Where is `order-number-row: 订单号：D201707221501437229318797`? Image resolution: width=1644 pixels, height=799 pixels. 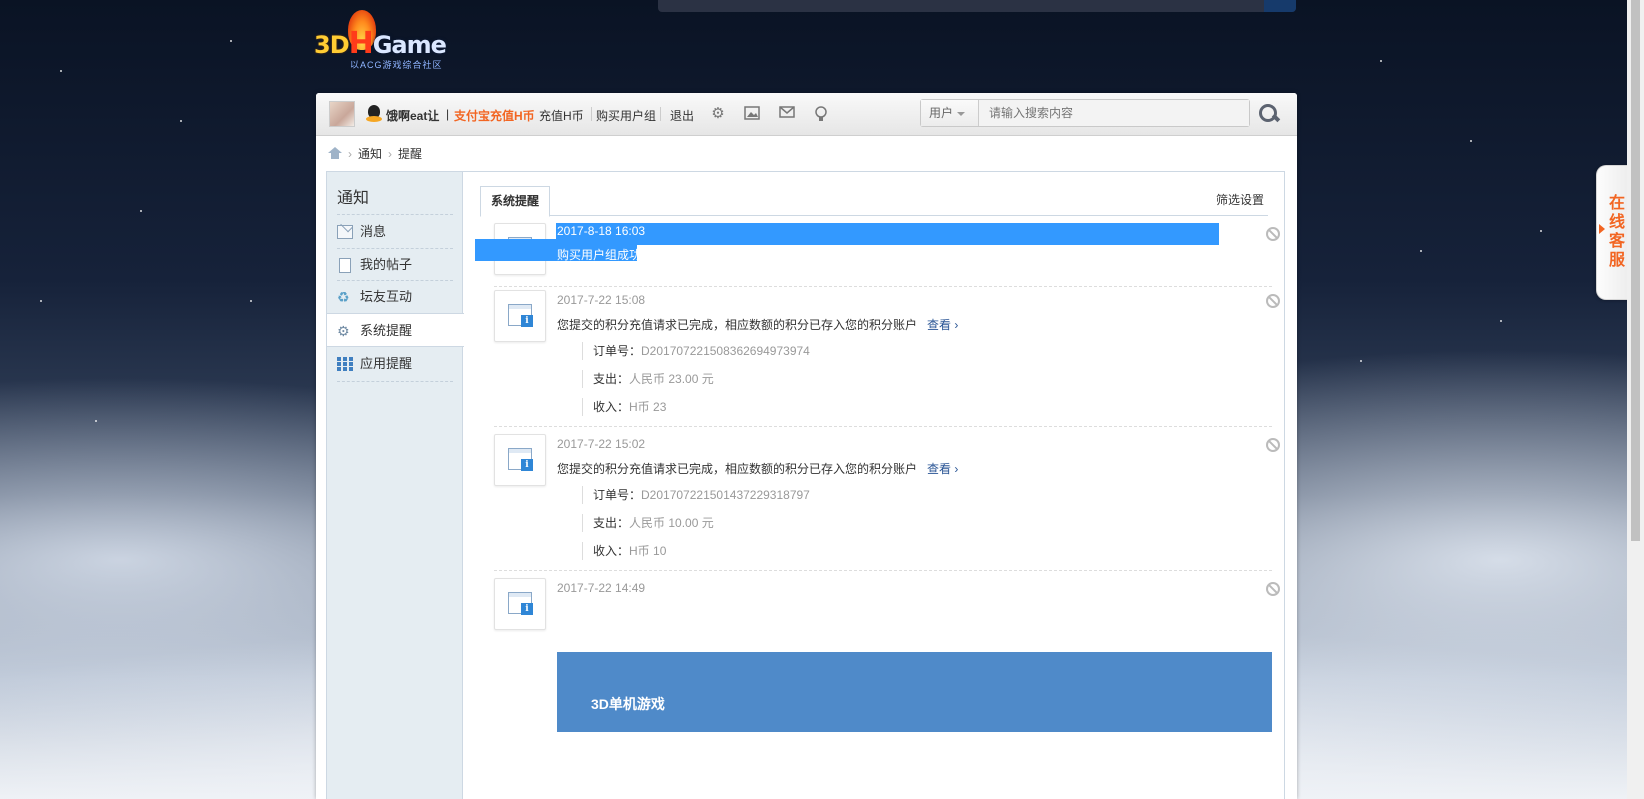
order-number-row: 订单号：D201707221501437229318797 is located at coordinates (696, 495).